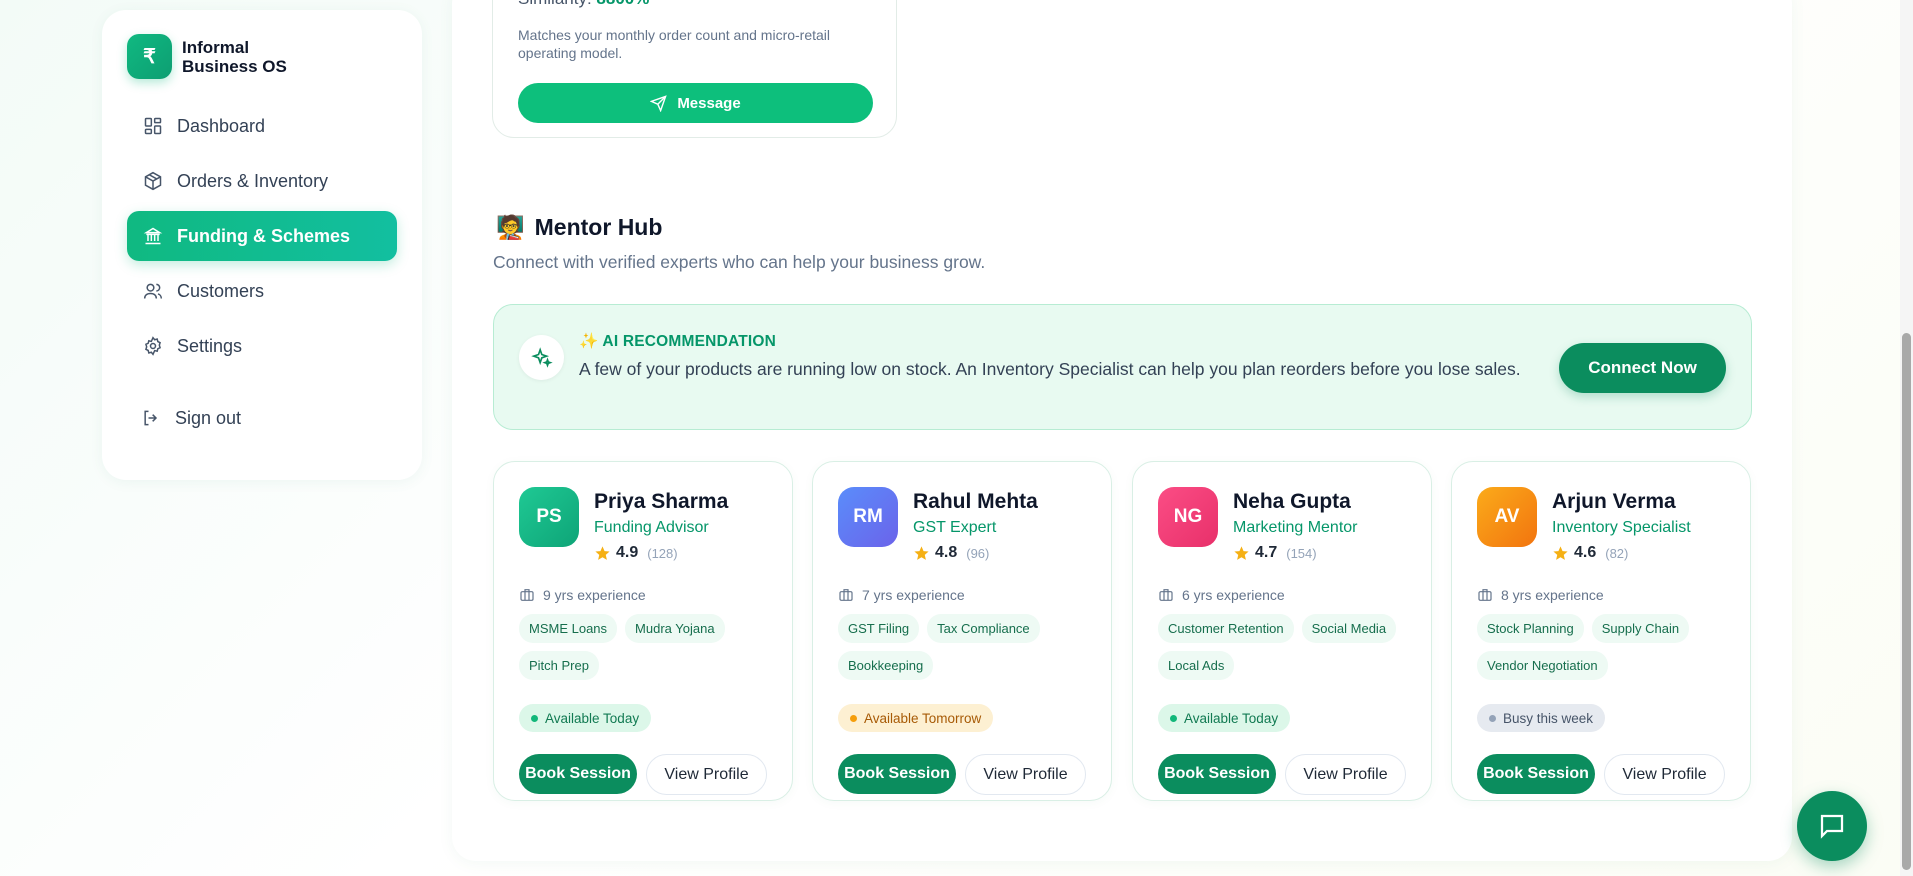 The width and height of the screenshot is (1913, 876). What do you see at coordinates (636, 553) in the screenshot?
I see `mentor-rating: 4.9 (128)` at bounding box center [636, 553].